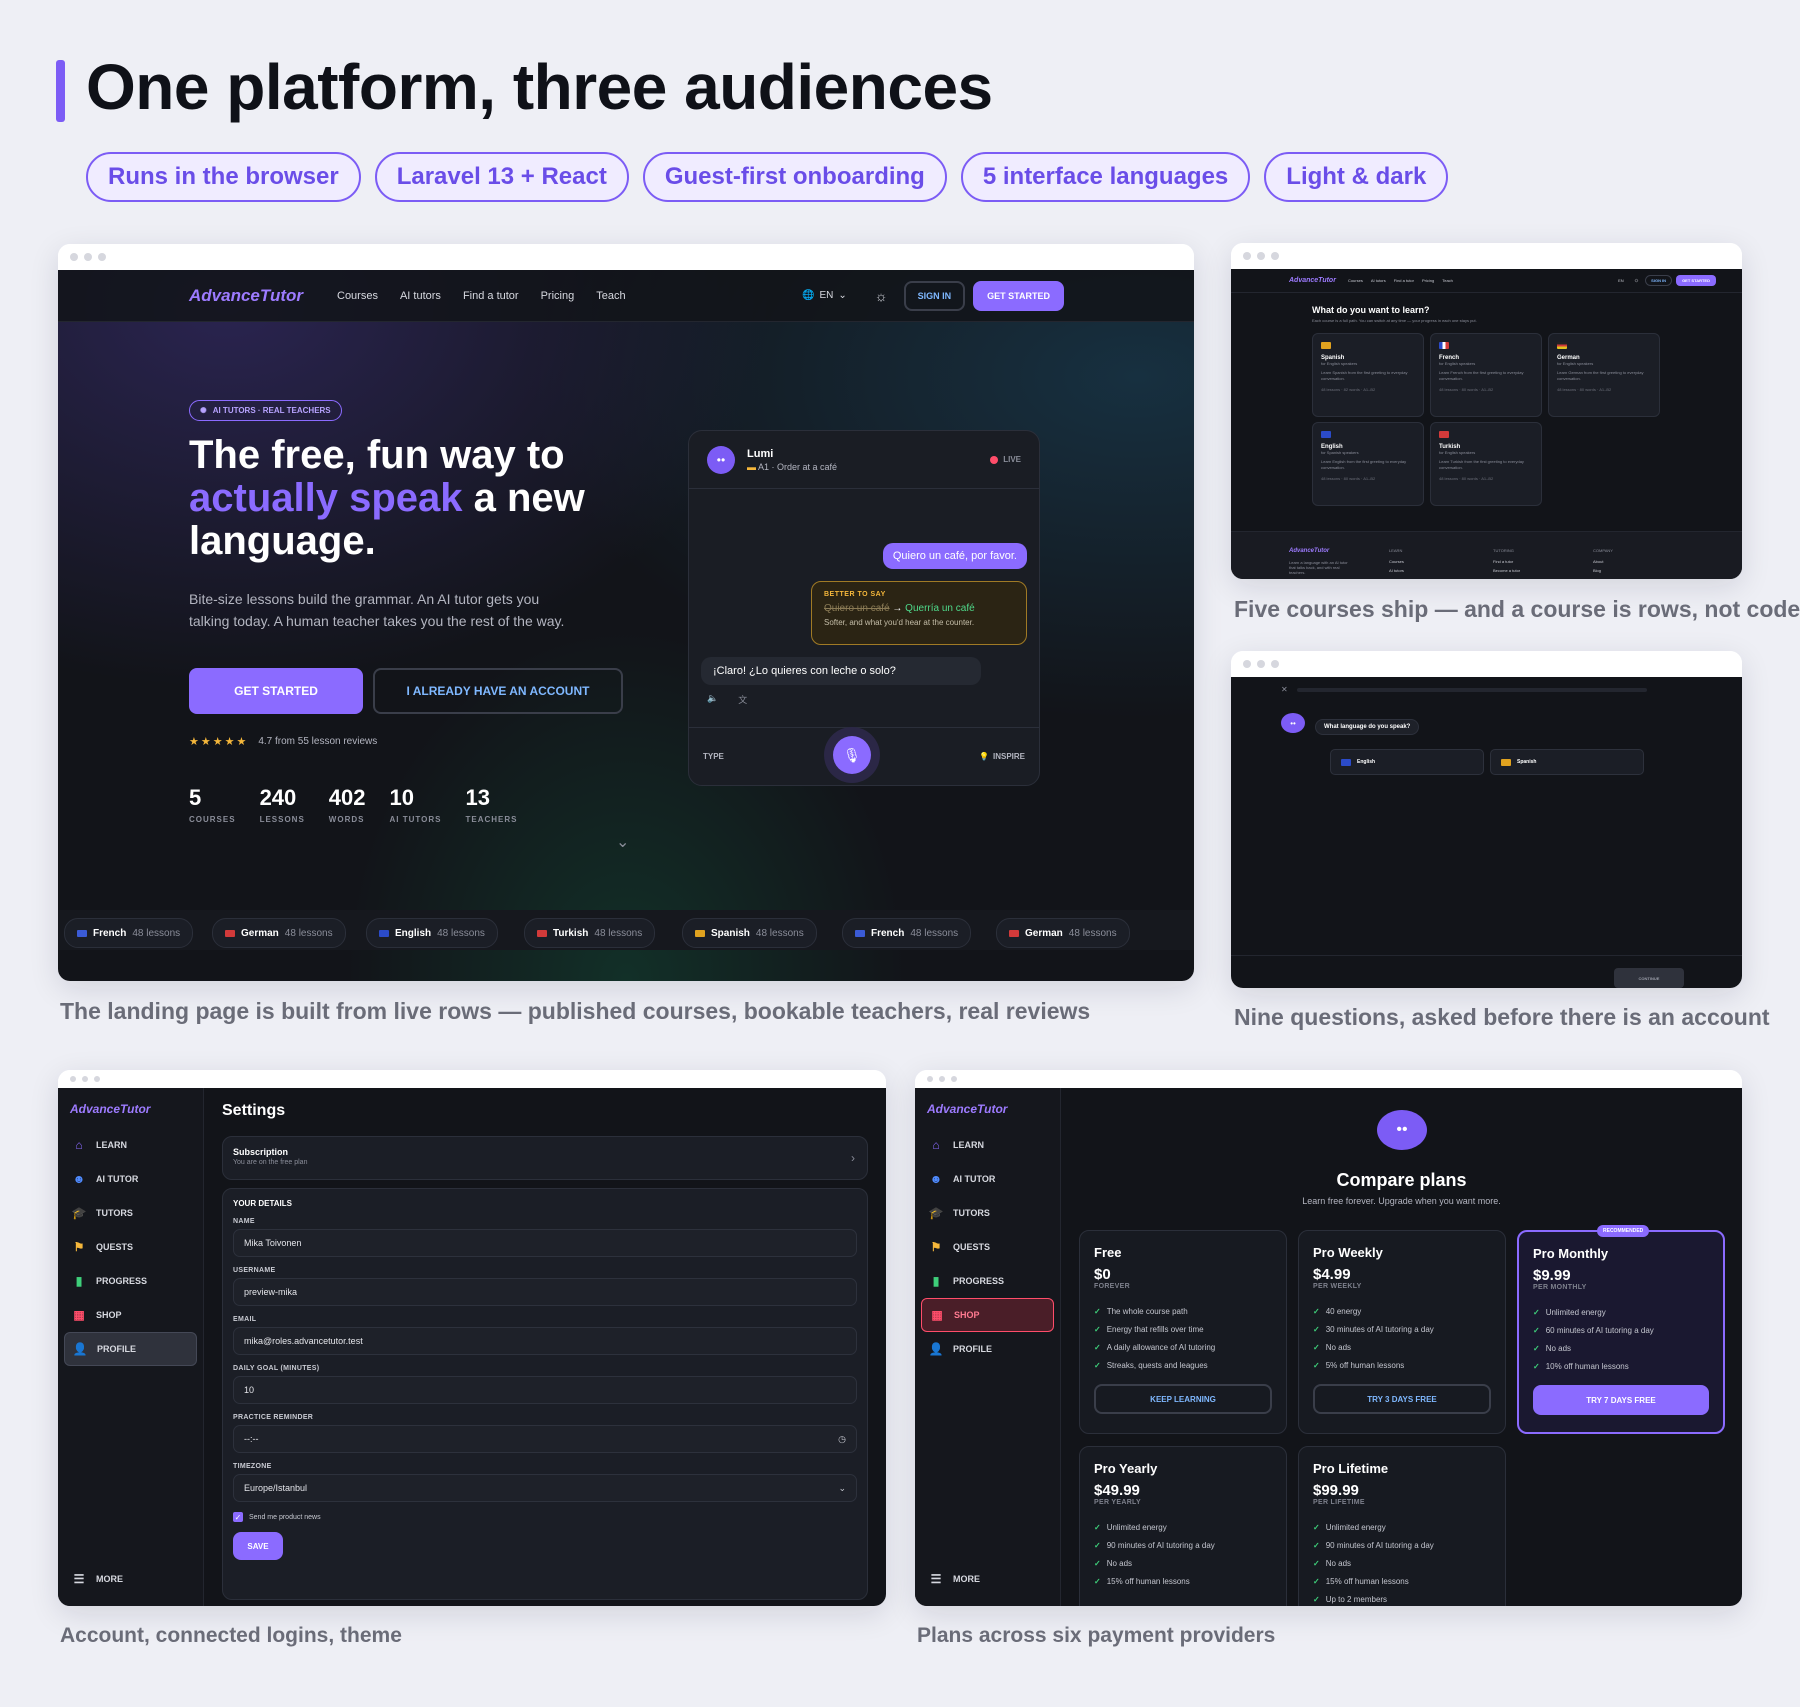 This screenshot has width=1800, height=1707. What do you see at coordinates (713, 756) in the screenshot?
I see `type-button: TYPE` at bounding box center [713, 756].